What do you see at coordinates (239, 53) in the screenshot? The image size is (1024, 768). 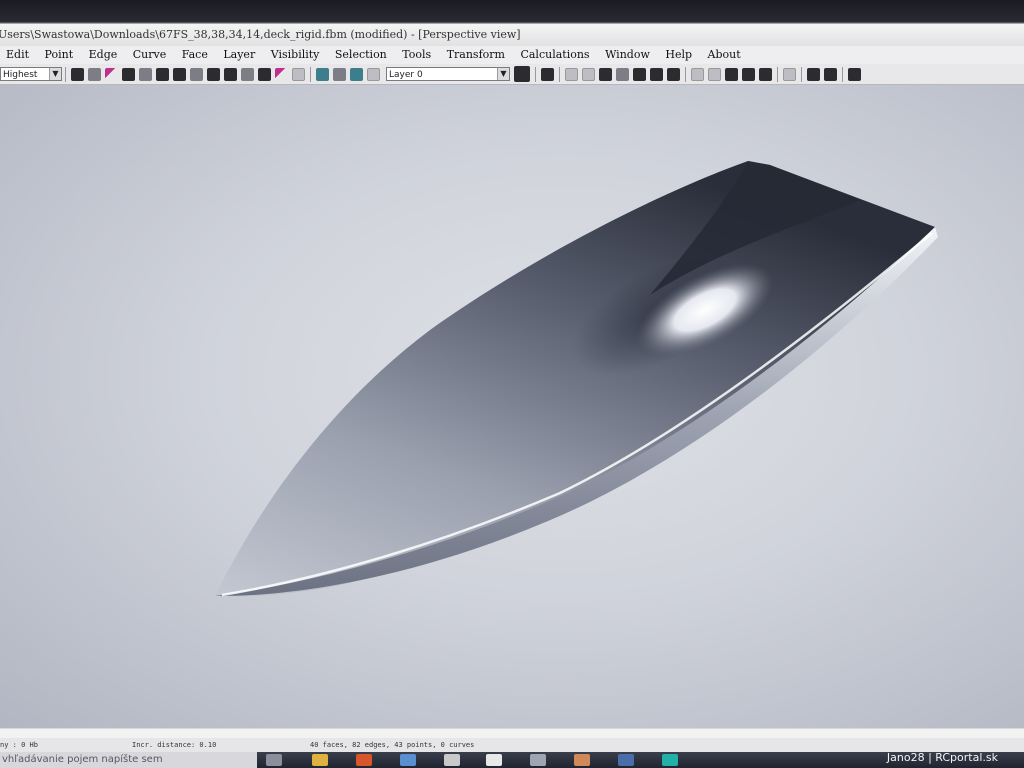 I see `menu-layer: Layer` at bounding box center [239, 53].